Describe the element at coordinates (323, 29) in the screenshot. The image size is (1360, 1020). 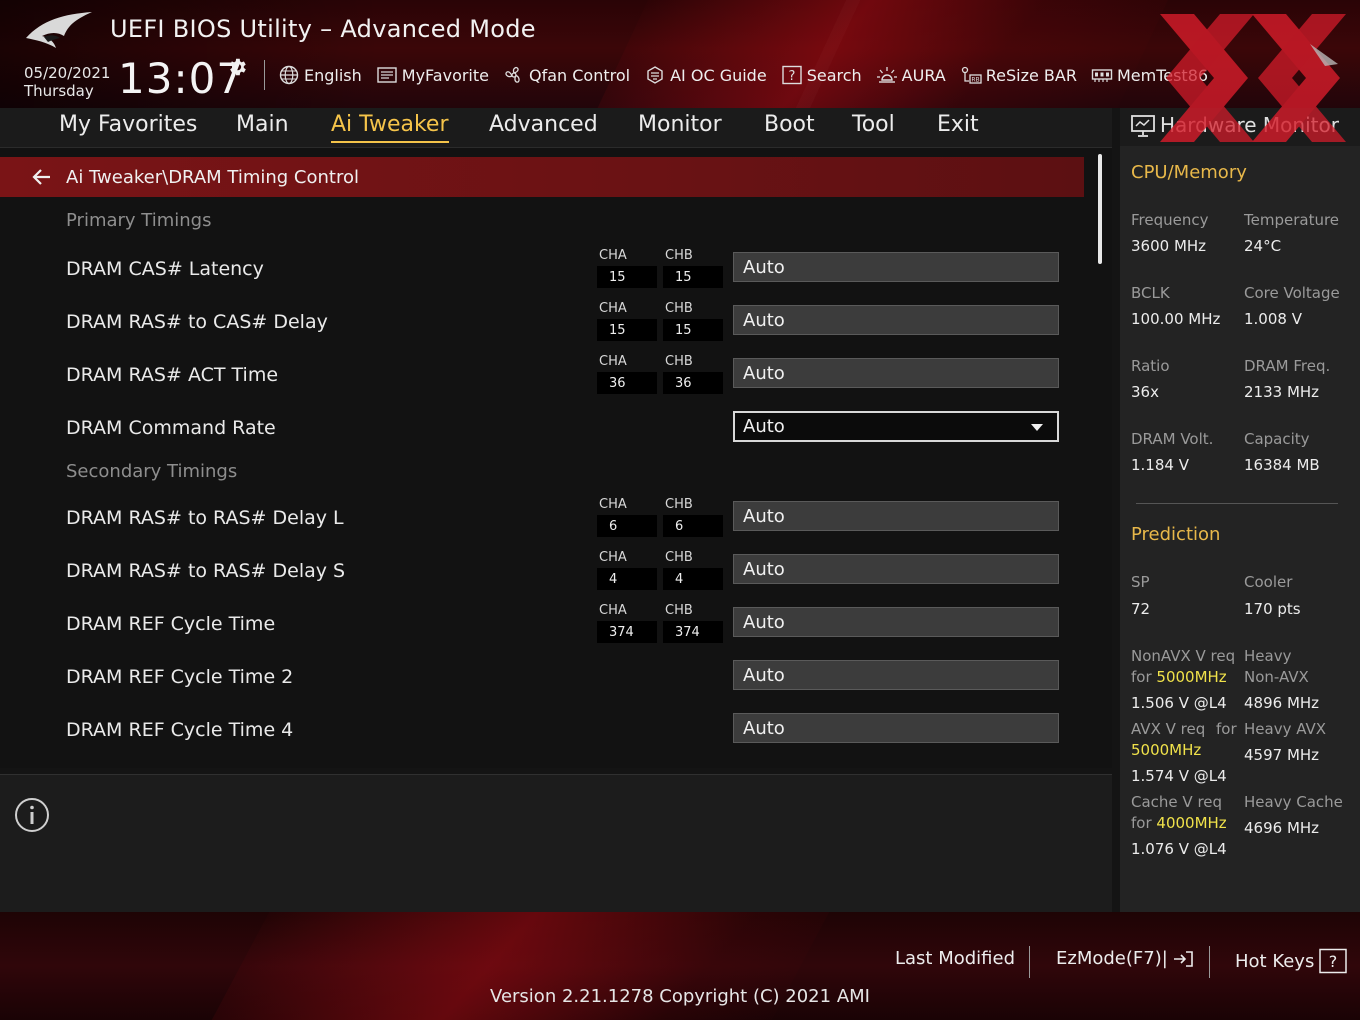
I see `app-title: UEFI BIOS Utility – Advanced Mode` at that location.